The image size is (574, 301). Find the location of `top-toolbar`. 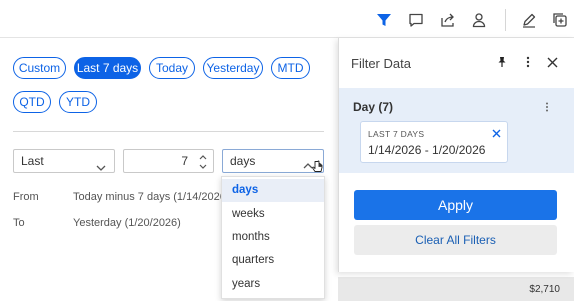

top-toolbar is located at coordinates (287, 19).